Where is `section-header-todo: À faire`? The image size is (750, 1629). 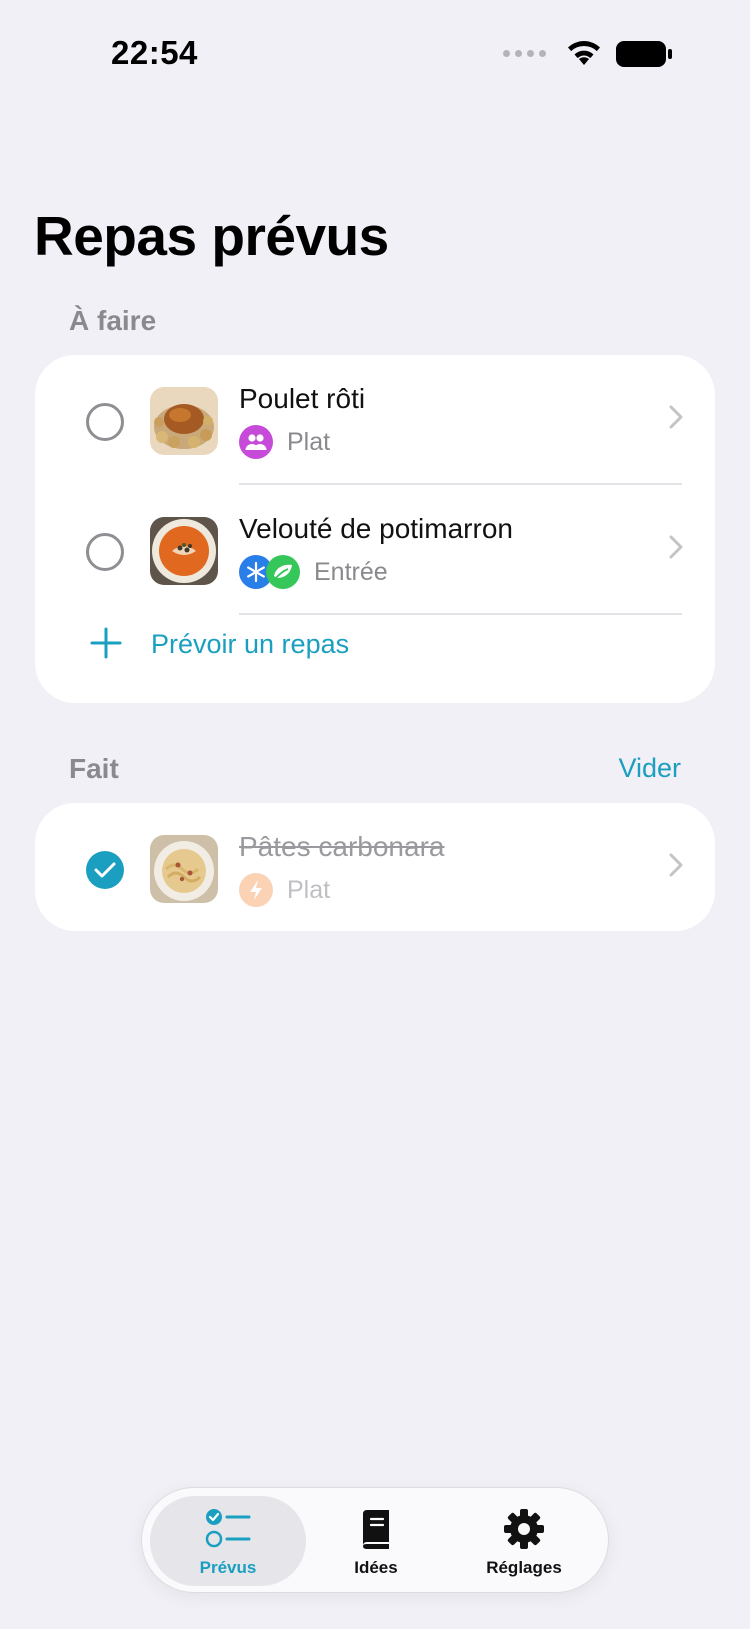
section-header-todo: À faire is located at coordinates (113, 320).